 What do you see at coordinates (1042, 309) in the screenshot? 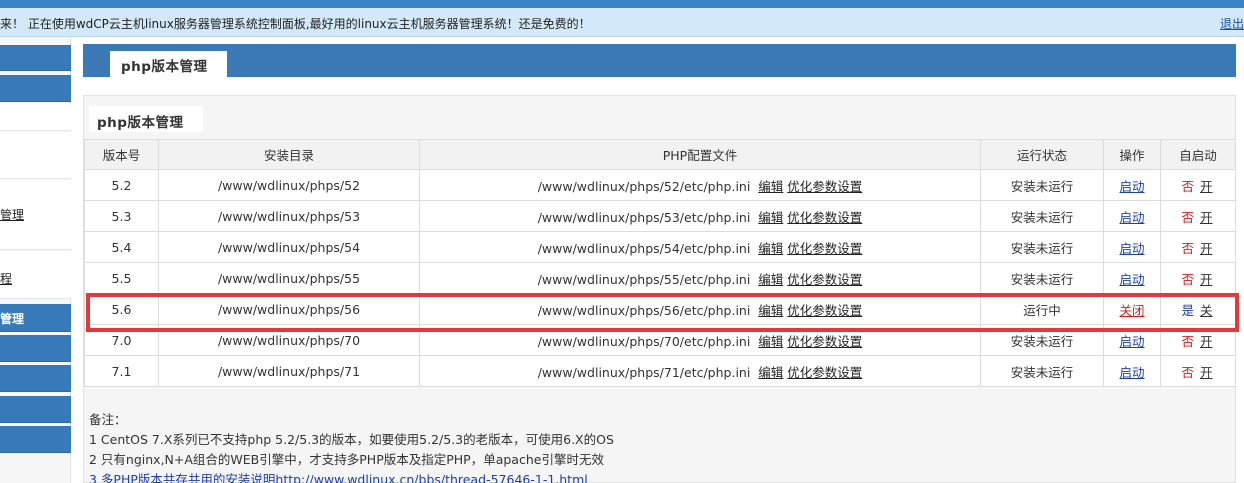
I see `status-cell: 运行中` at bounding box center [1042, 309].